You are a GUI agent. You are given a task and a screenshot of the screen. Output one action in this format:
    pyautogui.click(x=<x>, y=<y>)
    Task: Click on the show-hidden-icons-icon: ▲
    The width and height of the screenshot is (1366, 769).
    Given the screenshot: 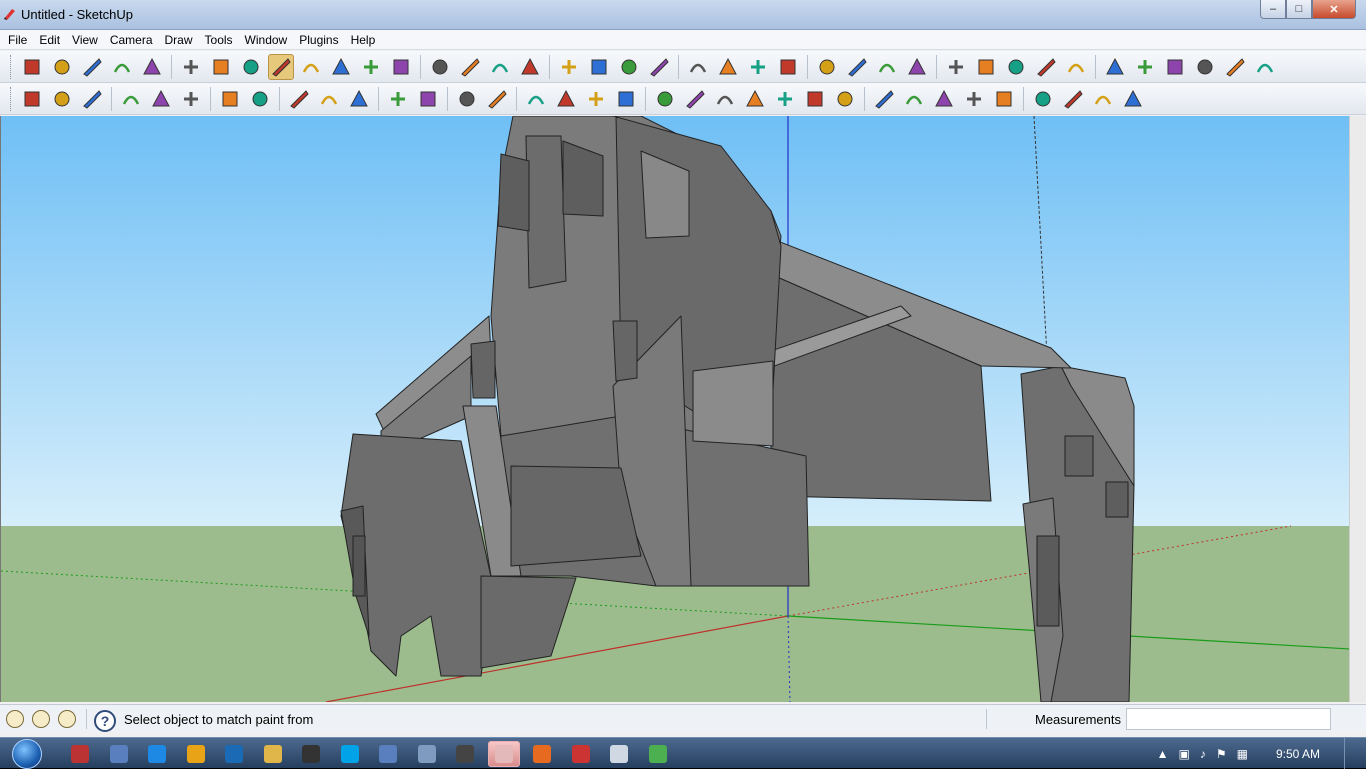 What is the action you would take?
    pyautogui.click(x=1163, y=754)
    